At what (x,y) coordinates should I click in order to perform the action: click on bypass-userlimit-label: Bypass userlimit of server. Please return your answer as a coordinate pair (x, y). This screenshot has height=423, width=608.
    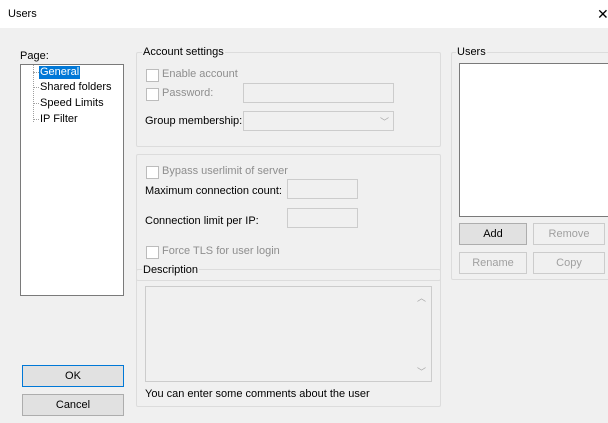
    Looking at the image, I should click on (225, 171).